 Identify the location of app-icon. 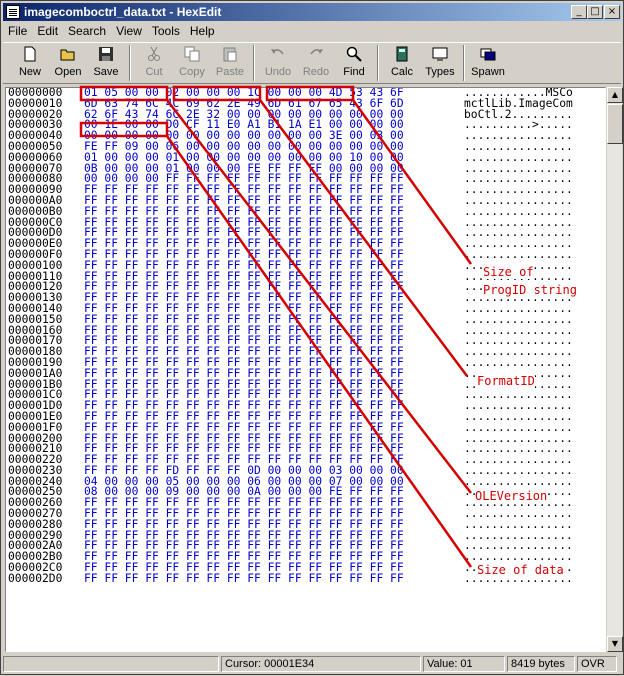
(13, 12).